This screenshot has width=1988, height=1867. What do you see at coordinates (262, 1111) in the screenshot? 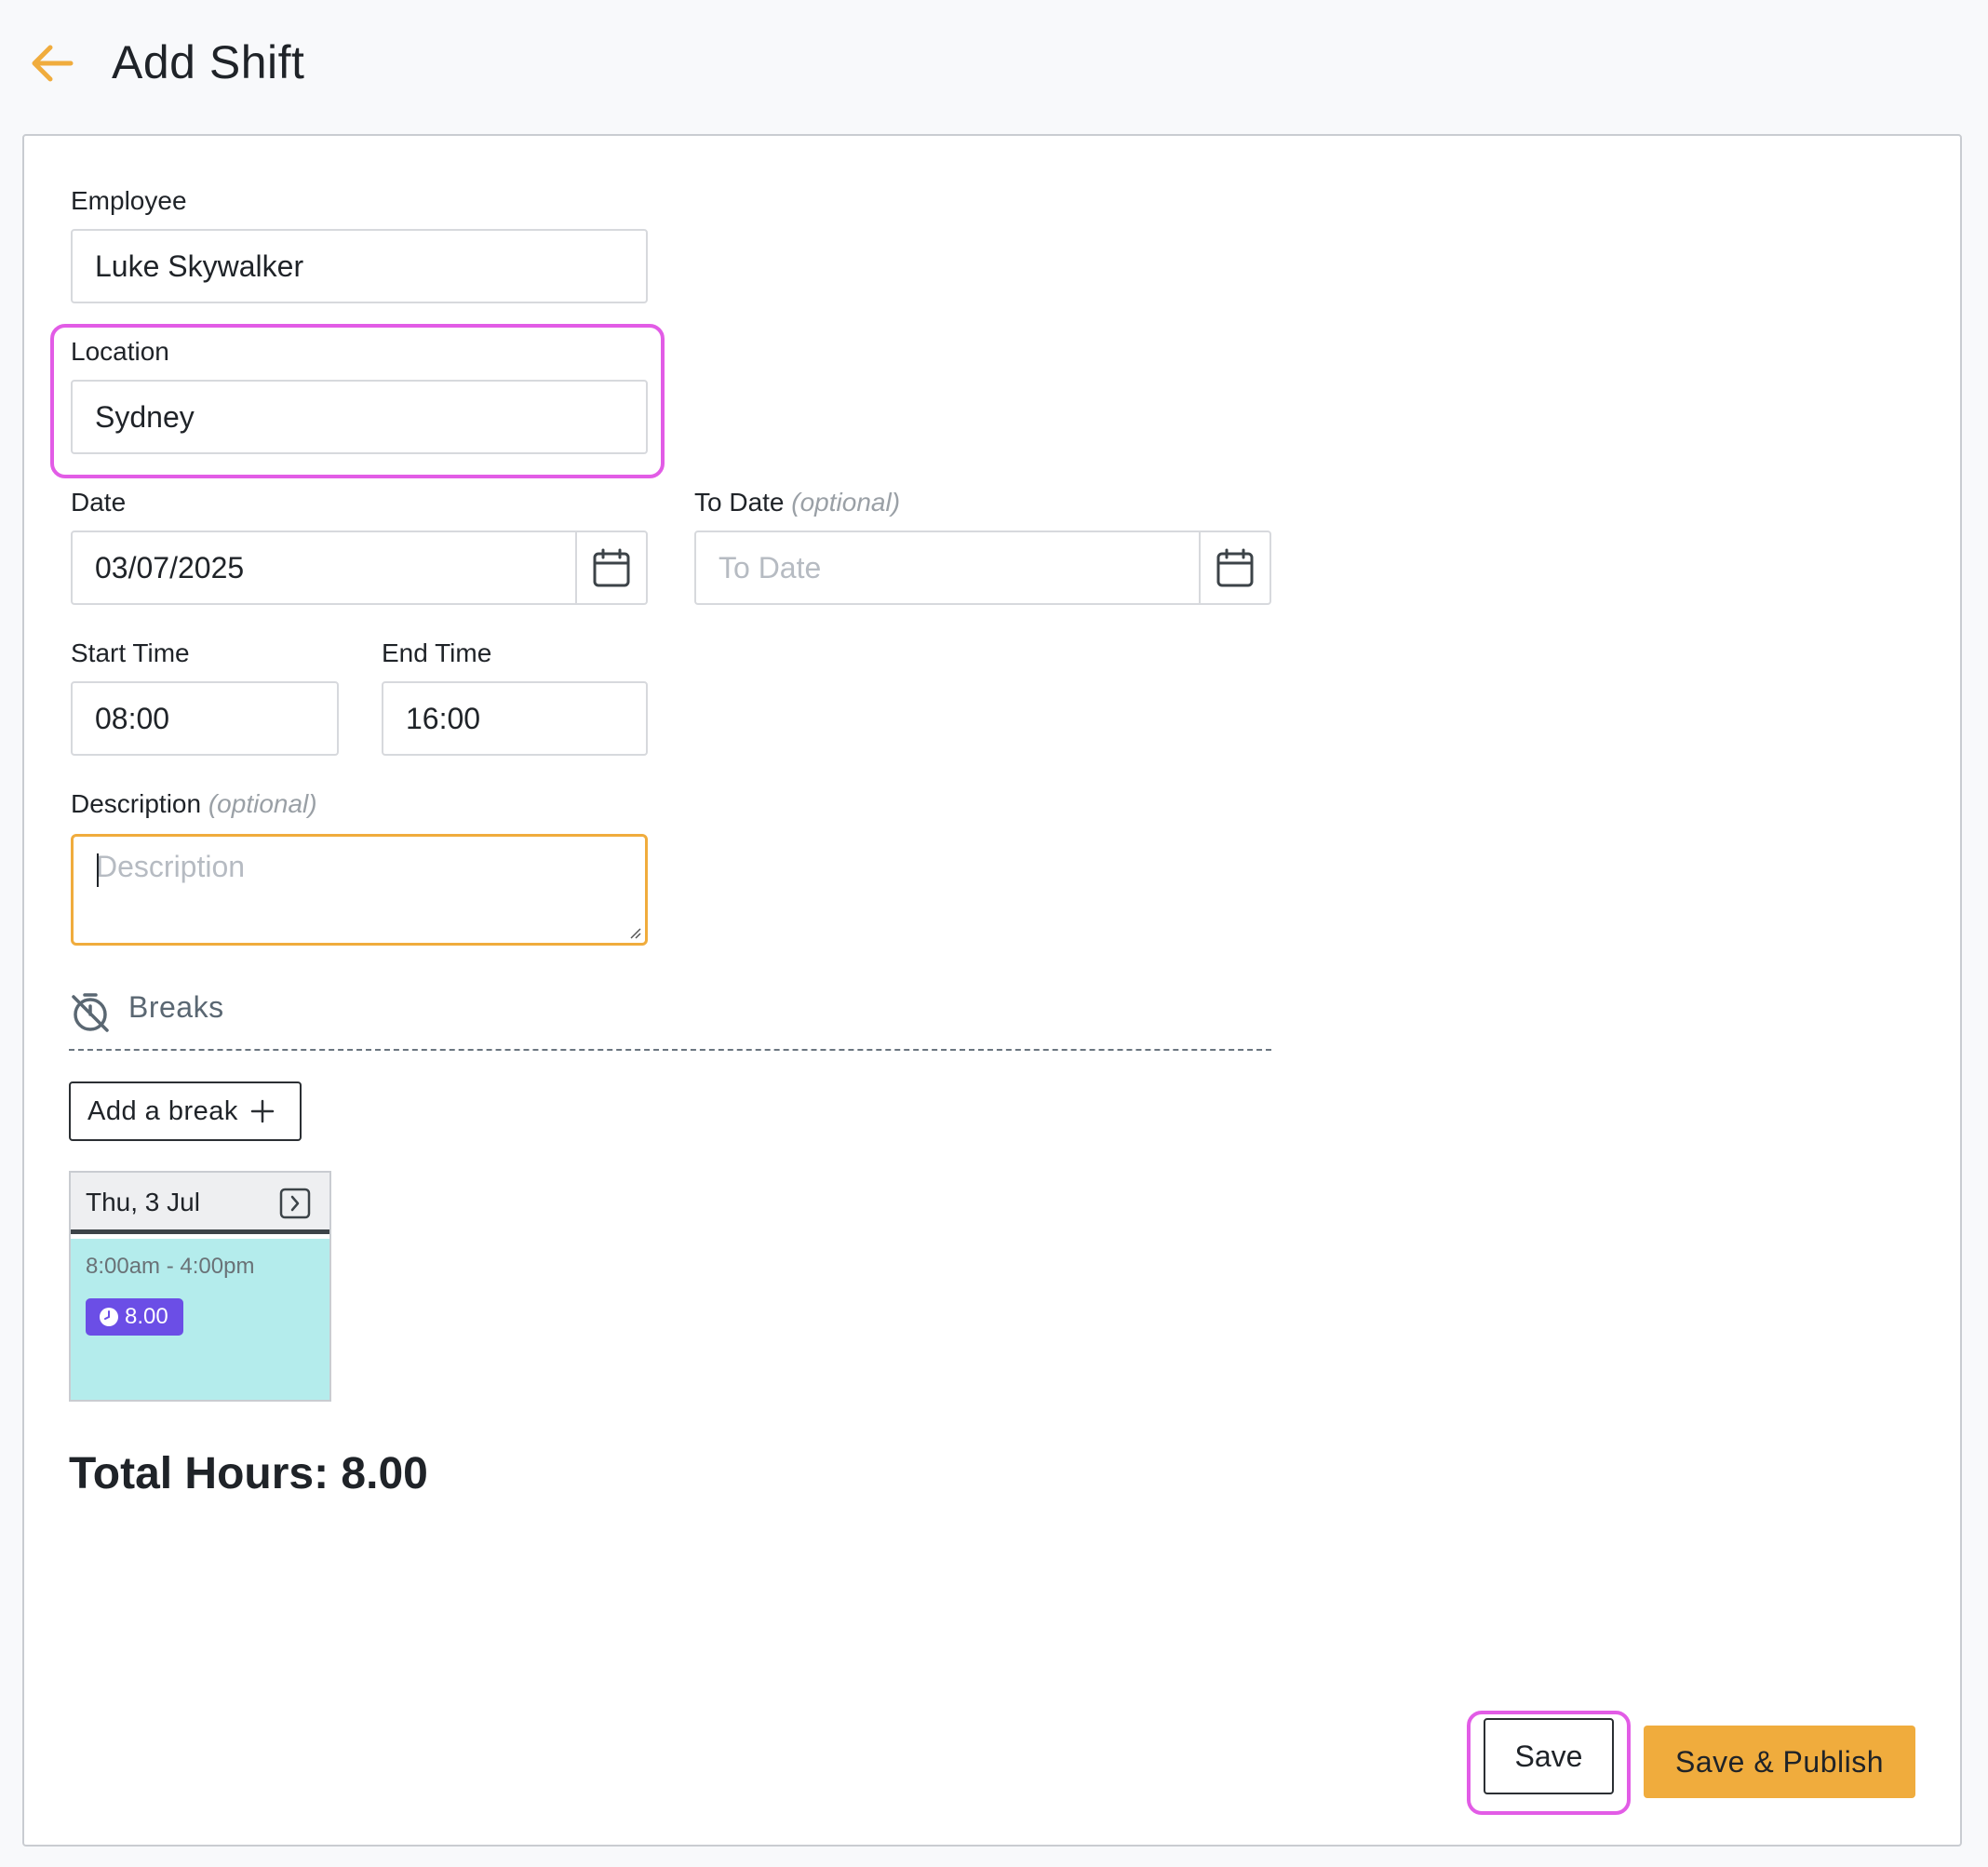
I see `plus-icon` at bounding box center [262, 1111].